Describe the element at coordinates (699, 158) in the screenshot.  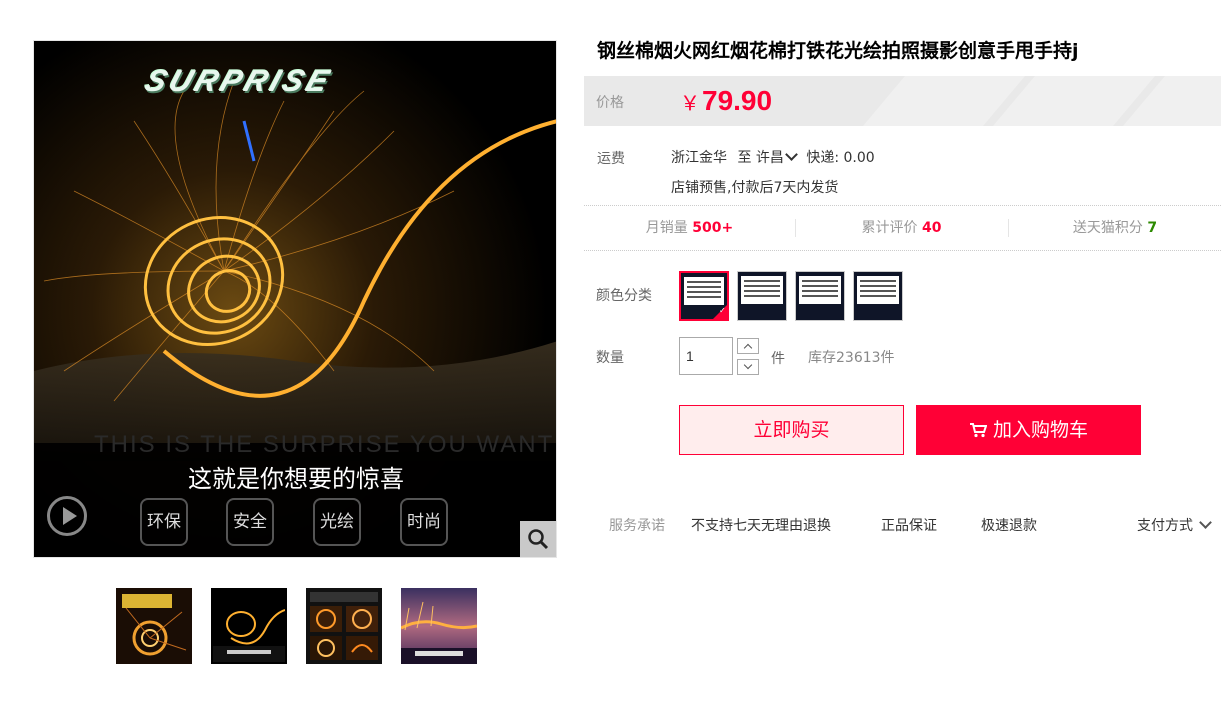
I see `shipping-origin: 浙江金华` at that location.